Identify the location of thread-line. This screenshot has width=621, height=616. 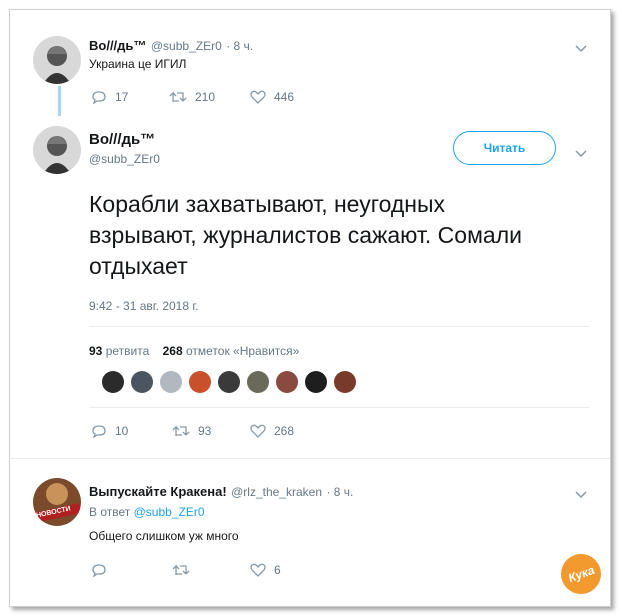
(59, 101).